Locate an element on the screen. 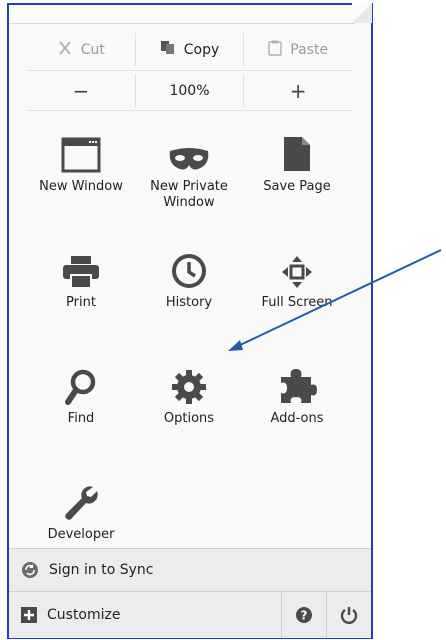  panel-notch is located at coordinates (362, 13).